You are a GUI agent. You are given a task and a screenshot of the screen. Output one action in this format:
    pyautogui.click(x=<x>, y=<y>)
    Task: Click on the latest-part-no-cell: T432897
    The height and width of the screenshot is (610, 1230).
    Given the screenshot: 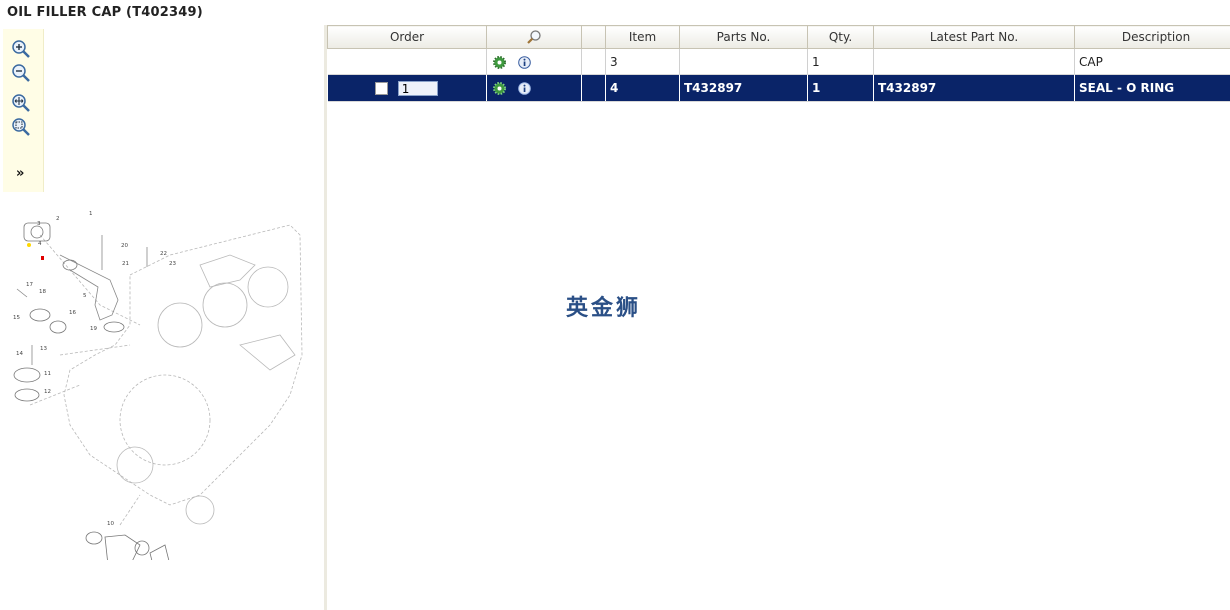 What is the action you would take?
    pyautogui.click(x=974, y=88)
    